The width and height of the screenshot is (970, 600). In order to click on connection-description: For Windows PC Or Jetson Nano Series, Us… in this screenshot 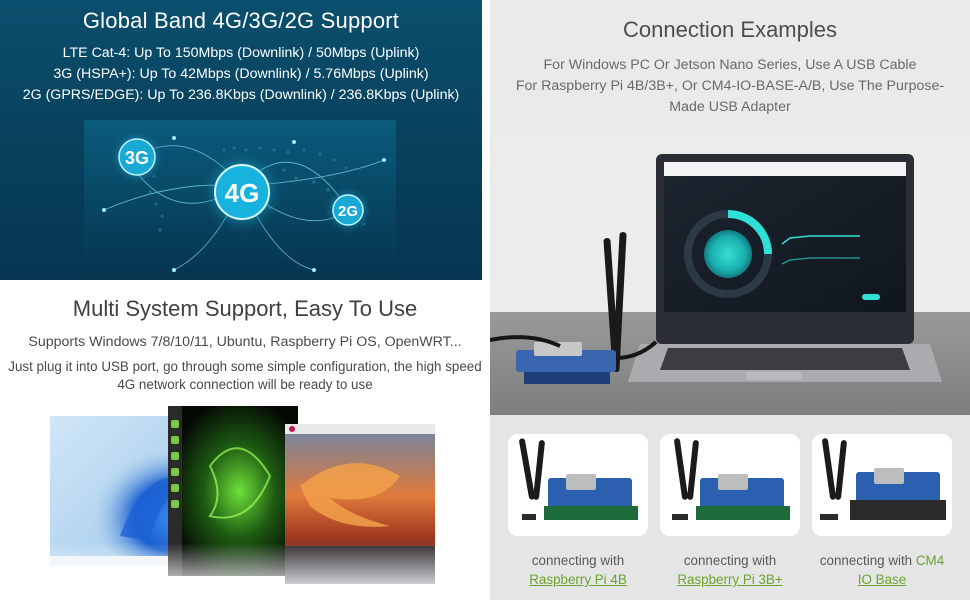, I will do `click(730, 86)`.